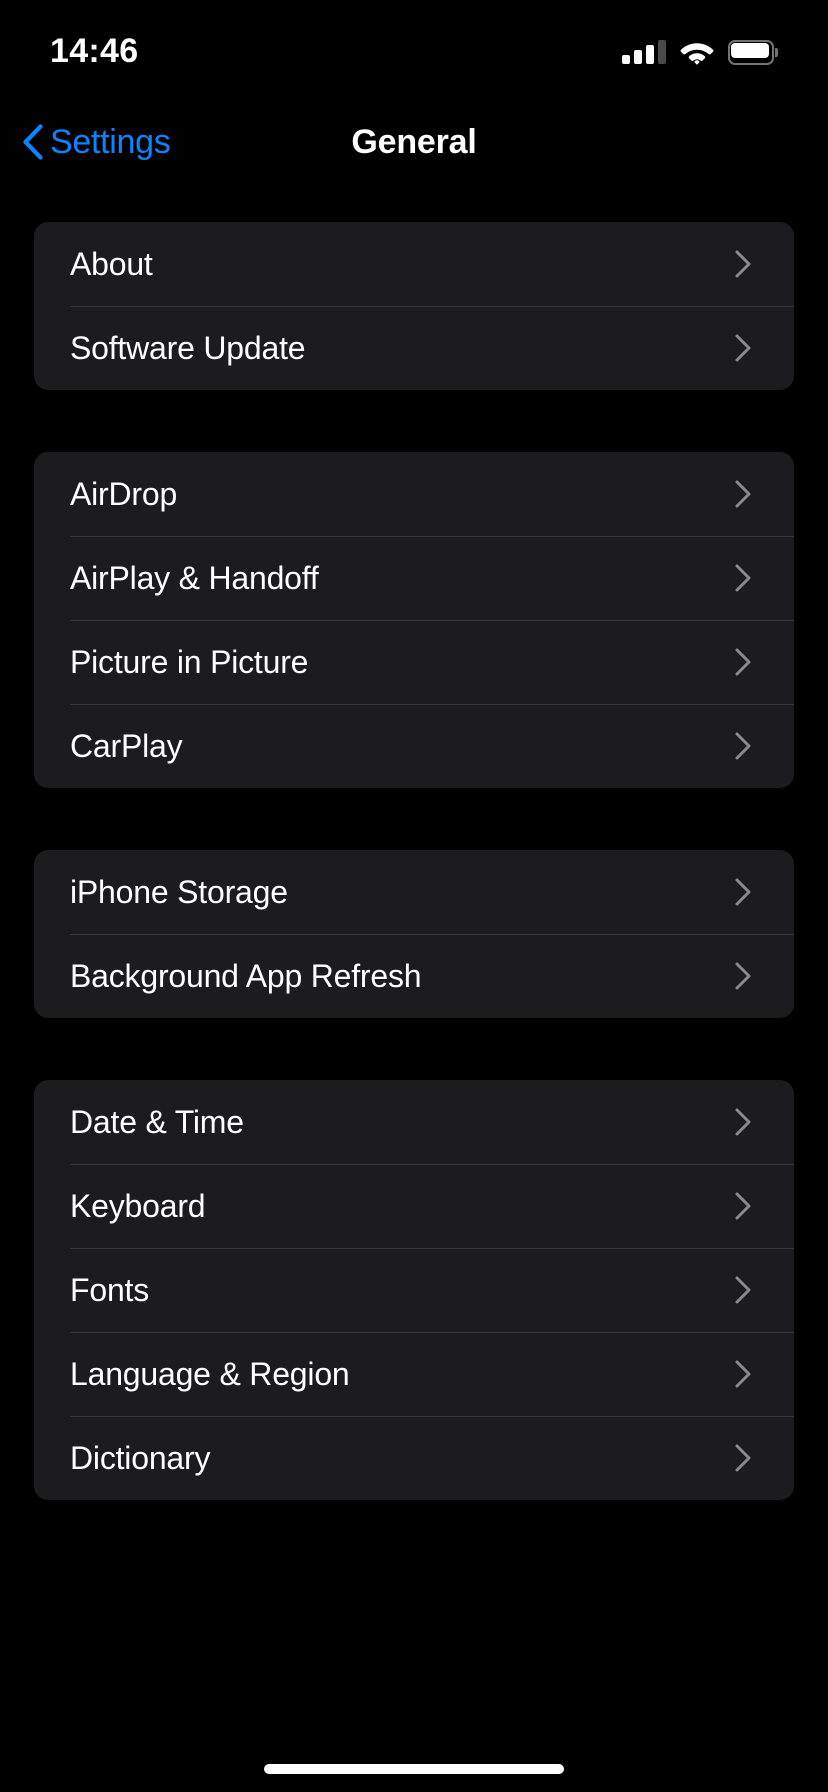 The height and width of the screenshot is (1792, 828). I want to click on settings-row-label: AirDrop, so click(124, 493).